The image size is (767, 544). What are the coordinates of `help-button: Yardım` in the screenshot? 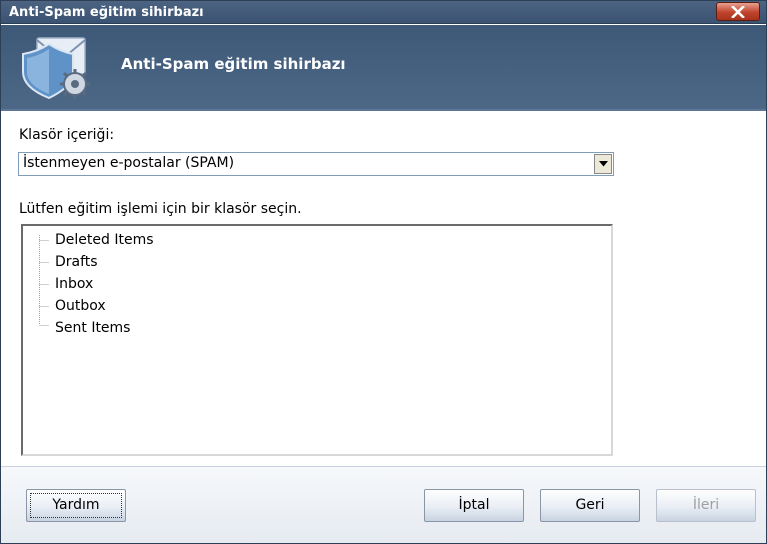 It's located at (76, 505).